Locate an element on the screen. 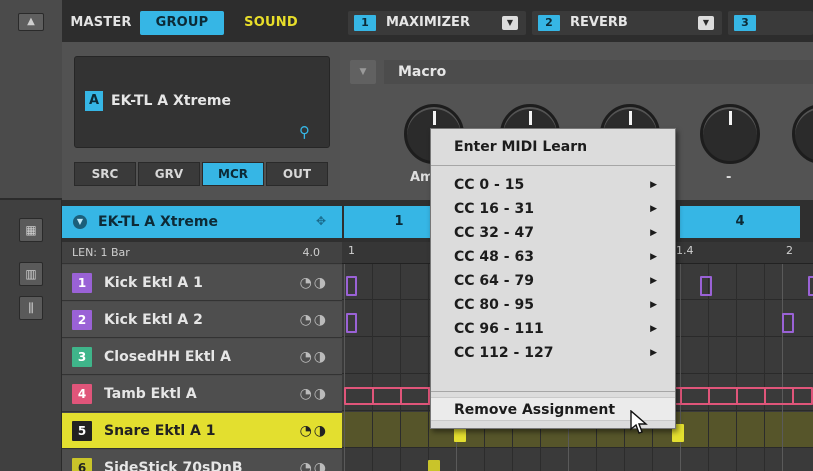 The height and width of the screenshot is (471, 813). sound-row-6: 6 SideStick 70sDnB ◔◑ is located at coordinates (202, 460).